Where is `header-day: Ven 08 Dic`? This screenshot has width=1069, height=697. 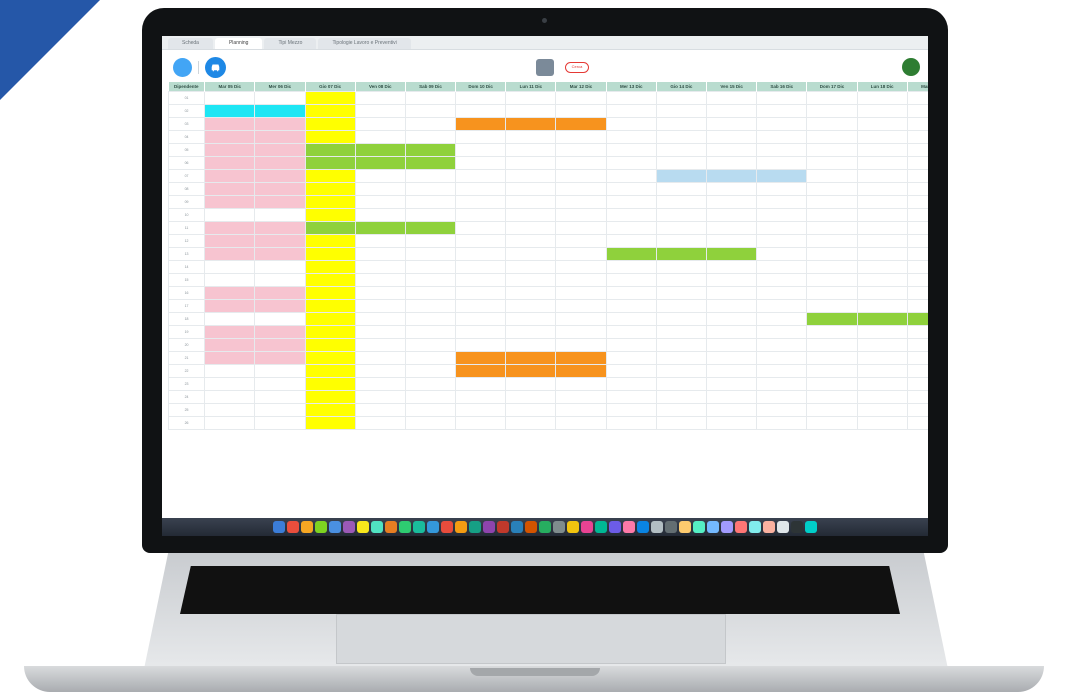 header-day: Ven 08 Dic is located at coordinates (380, 86).